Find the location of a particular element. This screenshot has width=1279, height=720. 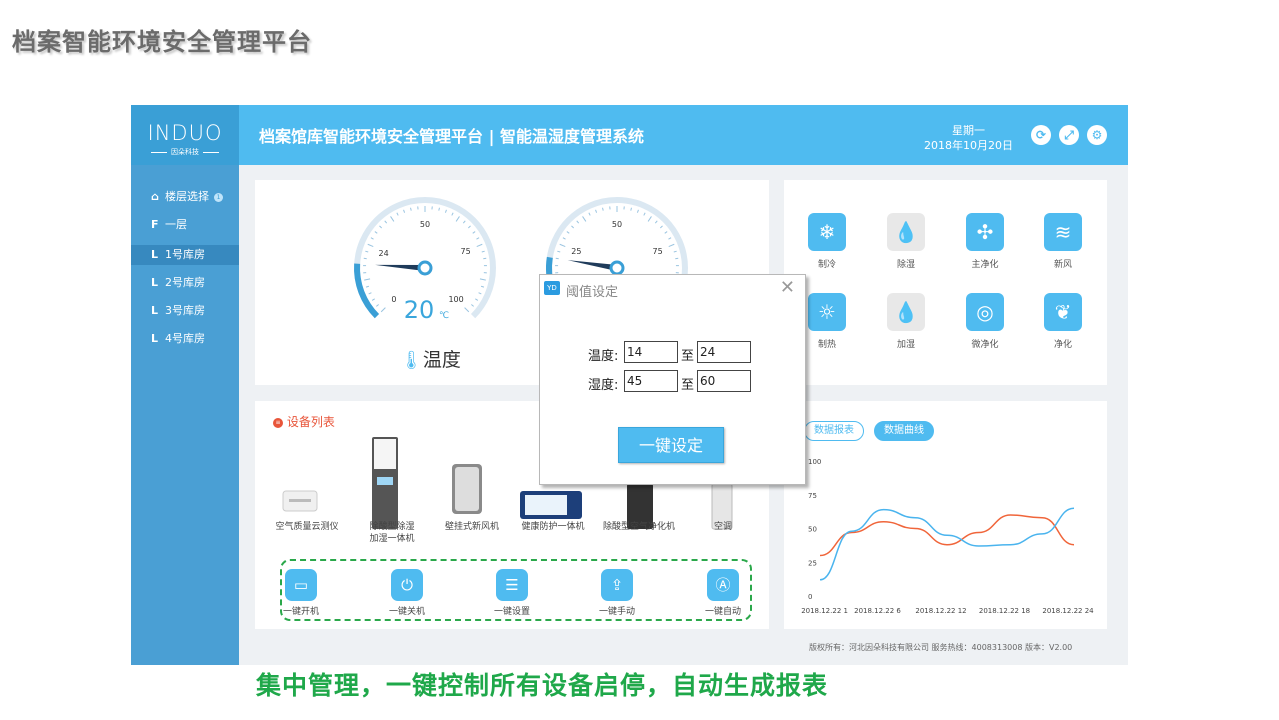

one-click-actions: ▭ 一键开机 ⏻ 一键关机 ☰ 一键设置 ⇪ 一键手动 Ⓐ 一键自动 is located at coordinates (516, 590).